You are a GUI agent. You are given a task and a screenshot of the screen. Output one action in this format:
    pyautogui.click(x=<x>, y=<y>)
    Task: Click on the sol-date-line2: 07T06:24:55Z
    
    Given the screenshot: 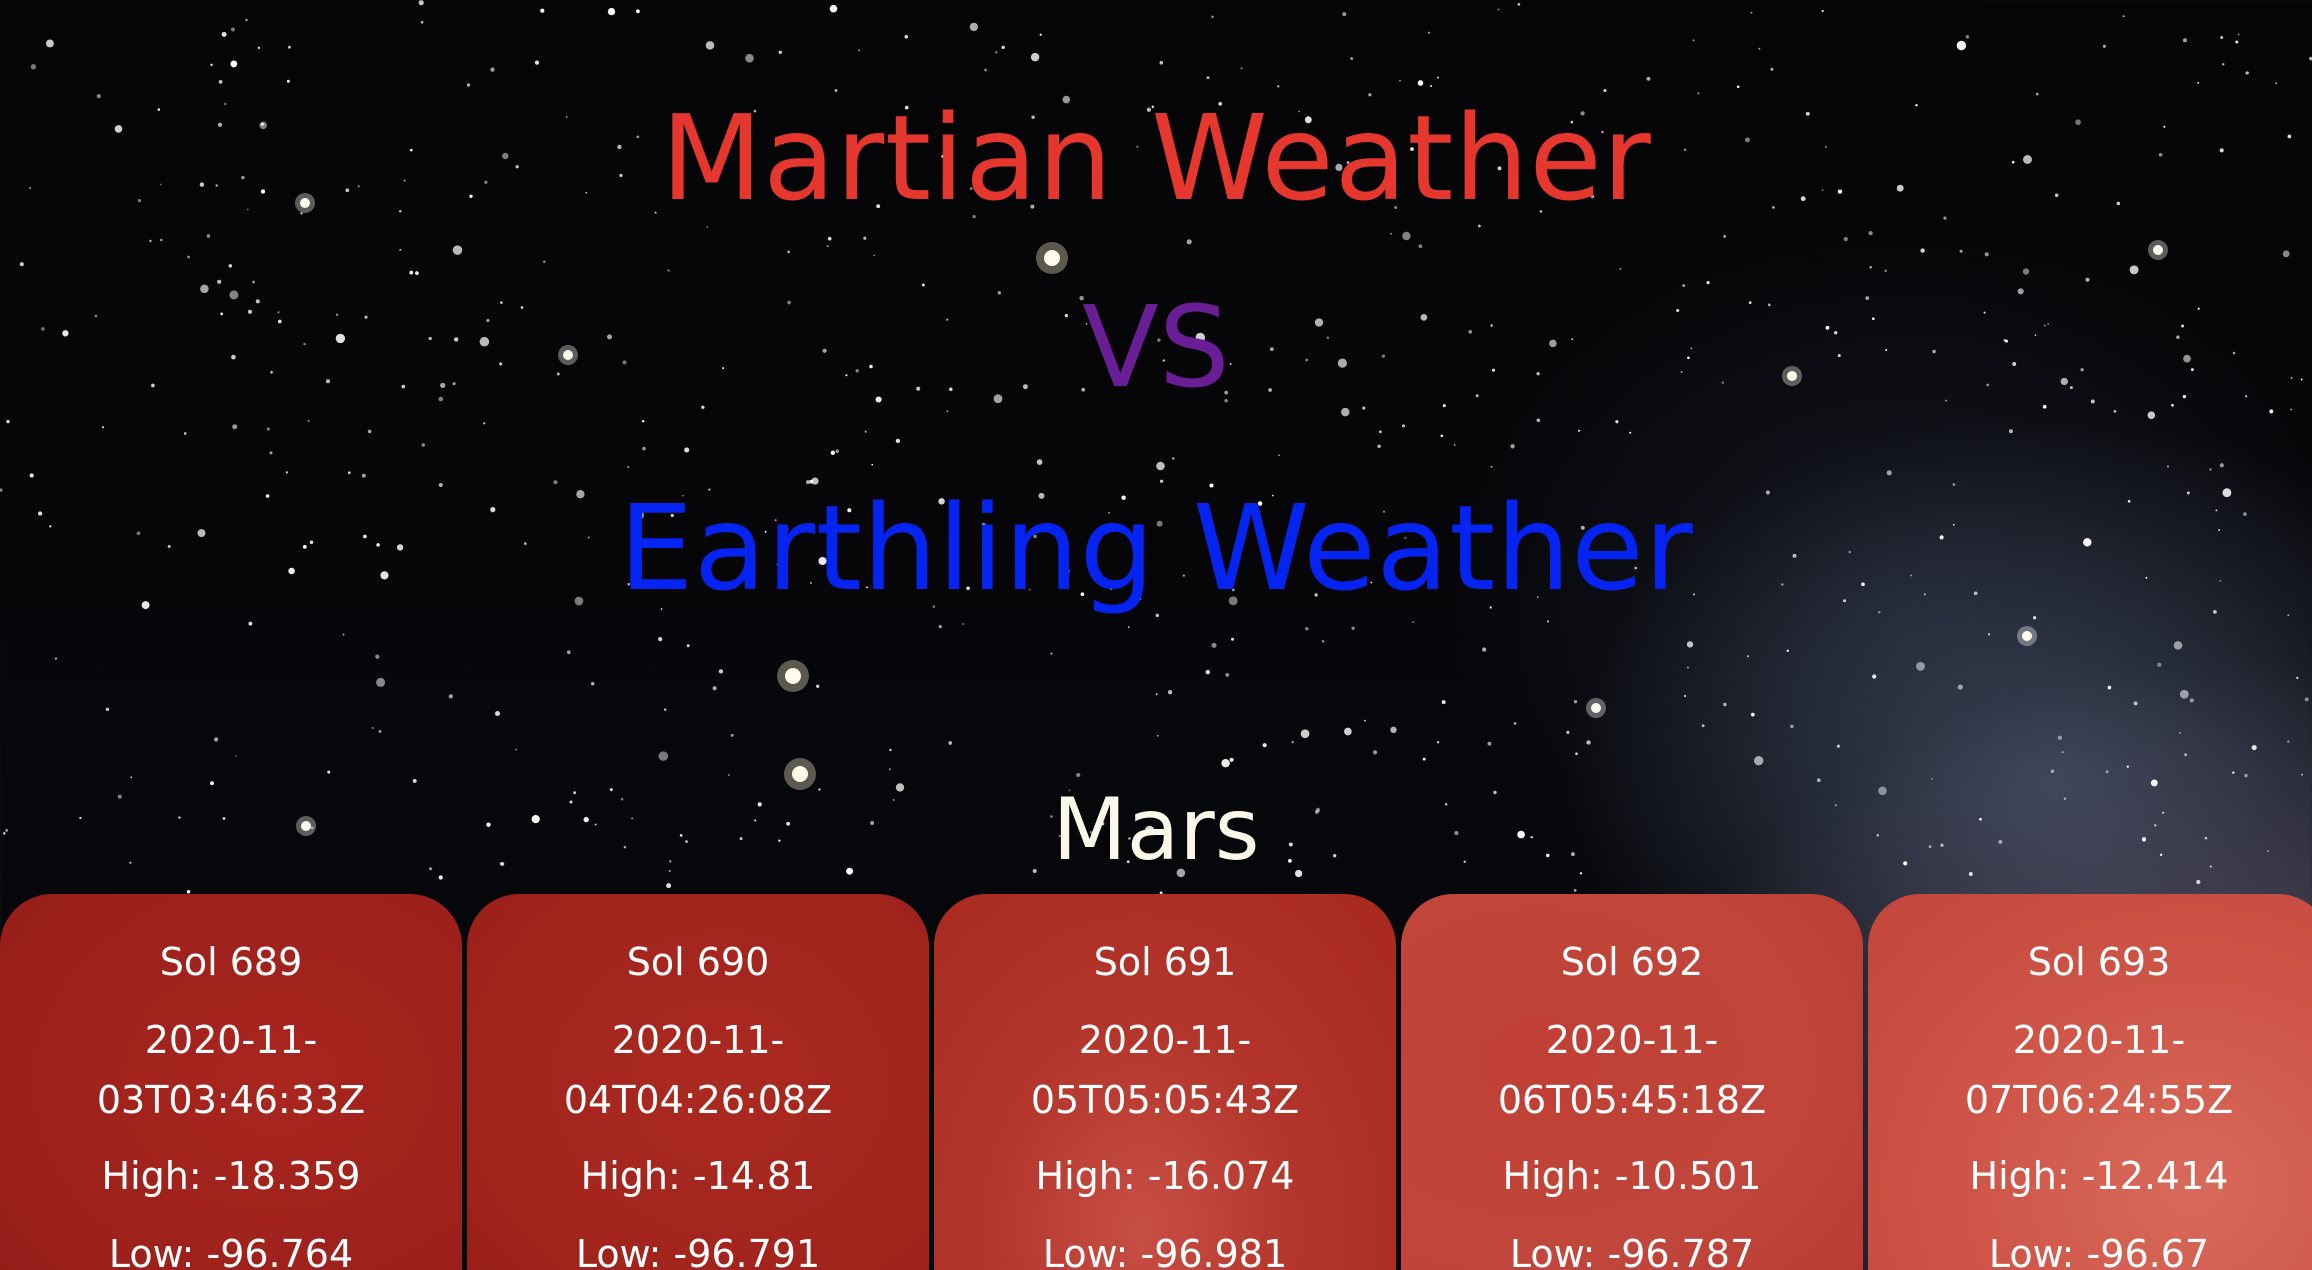 What is the action you would take?
    pyautogui.click(x=2099, y=1100)
    